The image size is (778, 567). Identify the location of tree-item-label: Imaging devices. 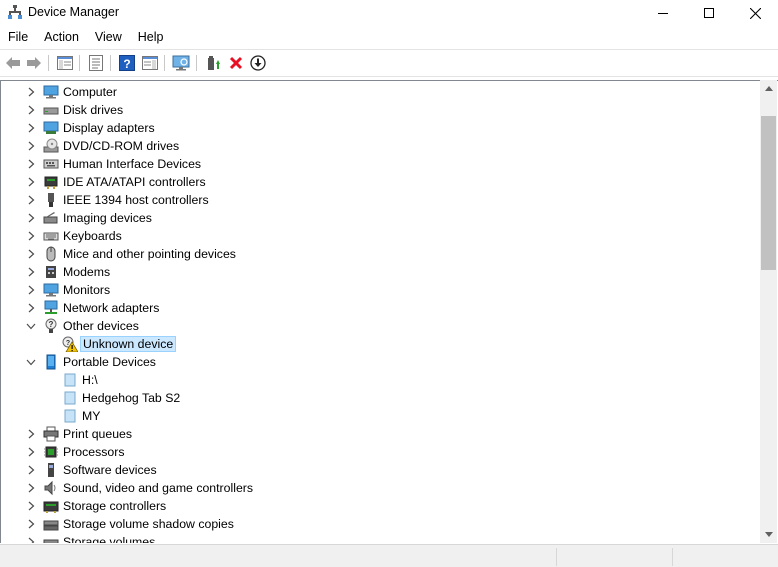
(107, 218).